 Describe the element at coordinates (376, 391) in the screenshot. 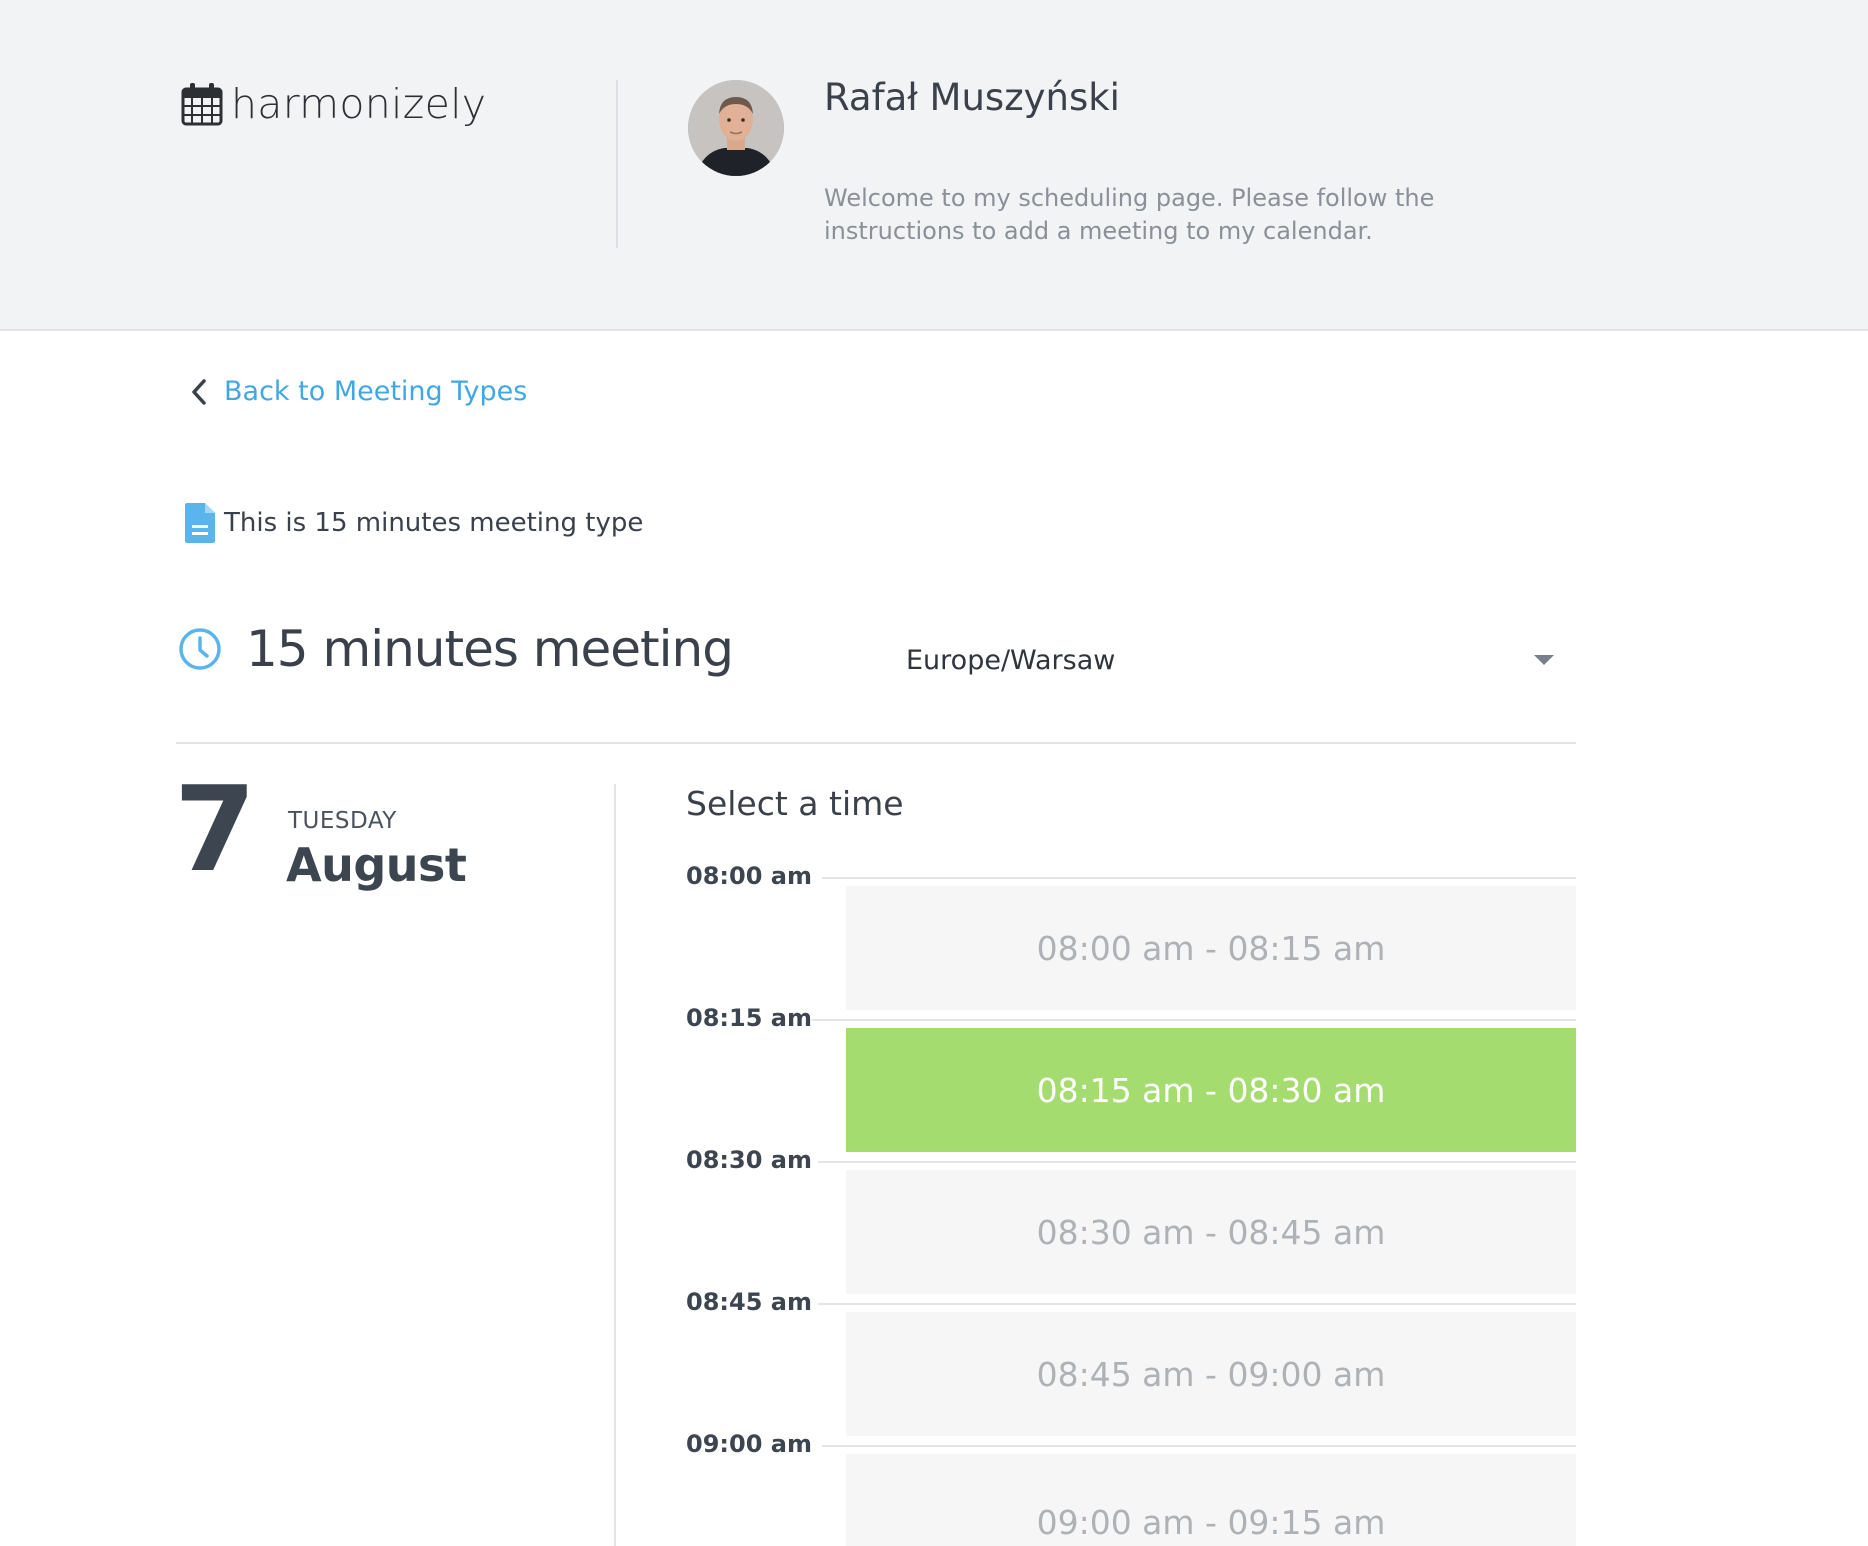

I see `back-link-label: Back to Meeting Types` at that location.